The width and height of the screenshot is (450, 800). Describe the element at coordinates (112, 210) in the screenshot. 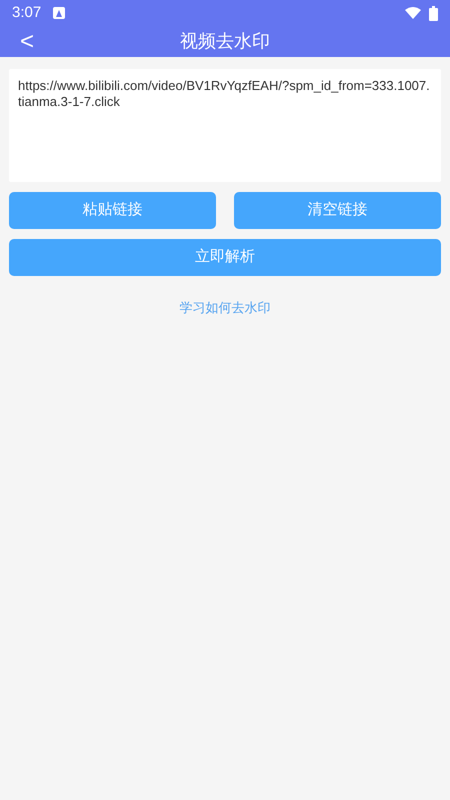

I see `action-button: 粘贴链接` at that location.